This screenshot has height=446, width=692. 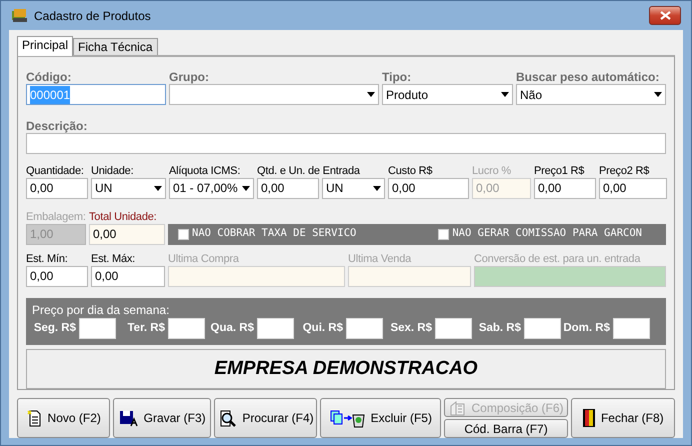 What do you see at coordinates (63, 418) in the screenshot?
I see `button: Novo (F2)` at bounding box center [63, 418].